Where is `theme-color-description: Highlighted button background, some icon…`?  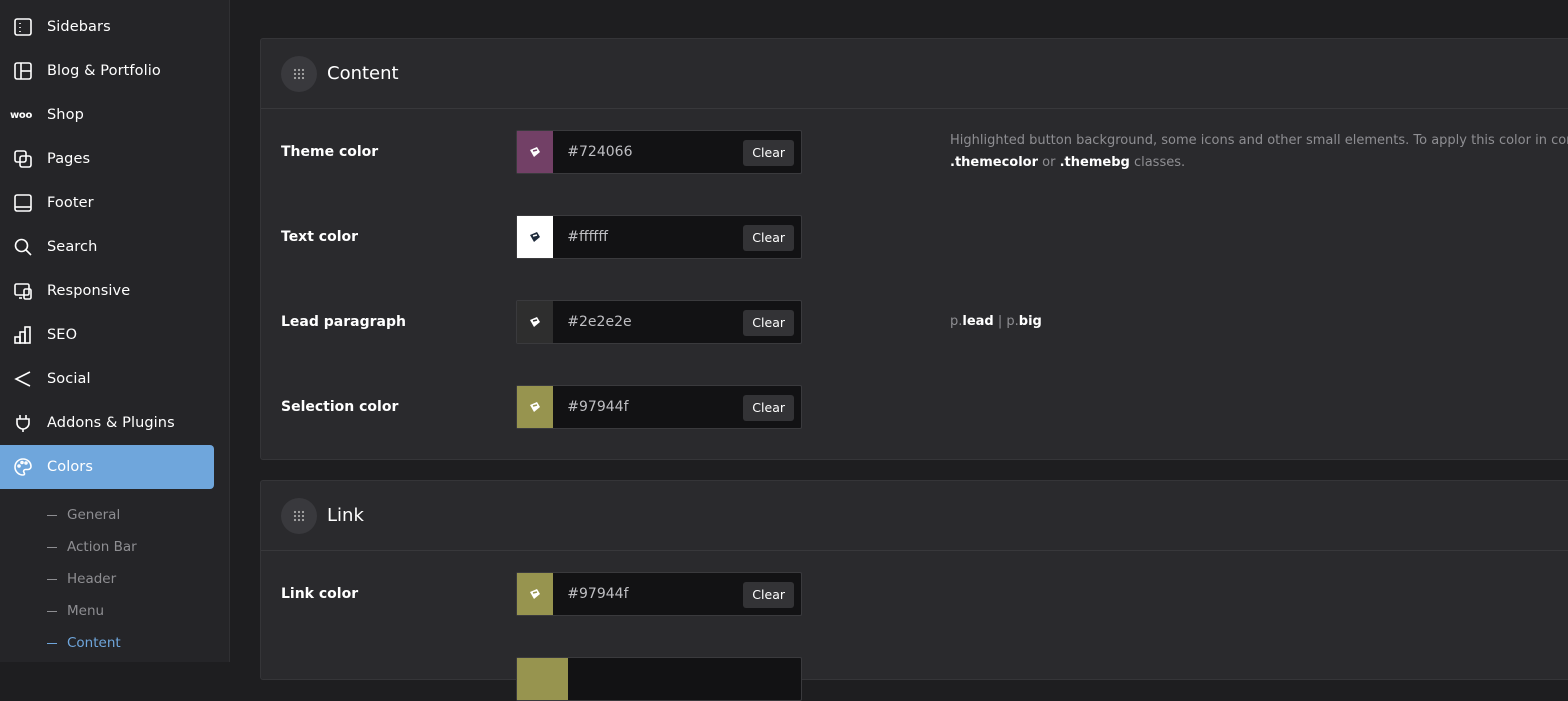
theme-color-description: Highlighted button background, some icon… is located at coordinates (1259, 152).